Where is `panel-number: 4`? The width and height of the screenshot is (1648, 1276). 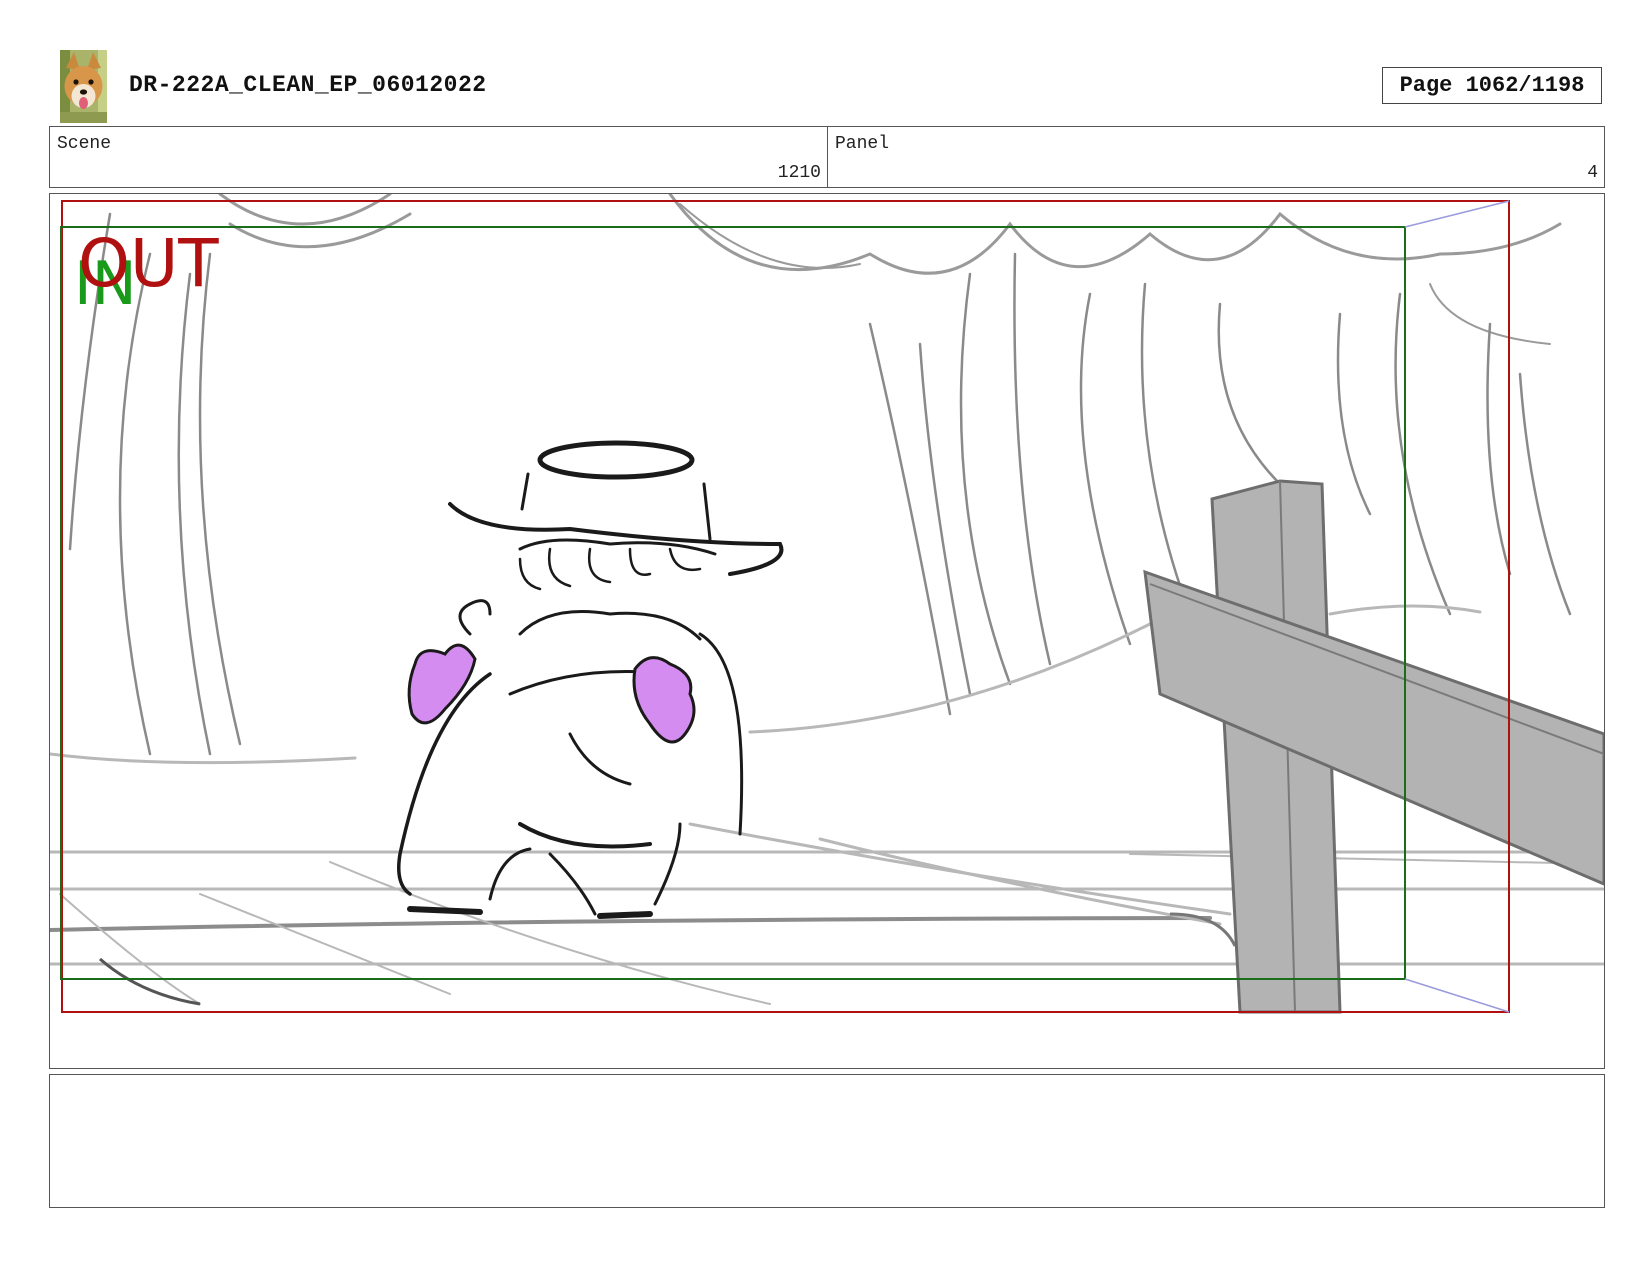 panel-number: 4 is located at coordinates (1592, 173).